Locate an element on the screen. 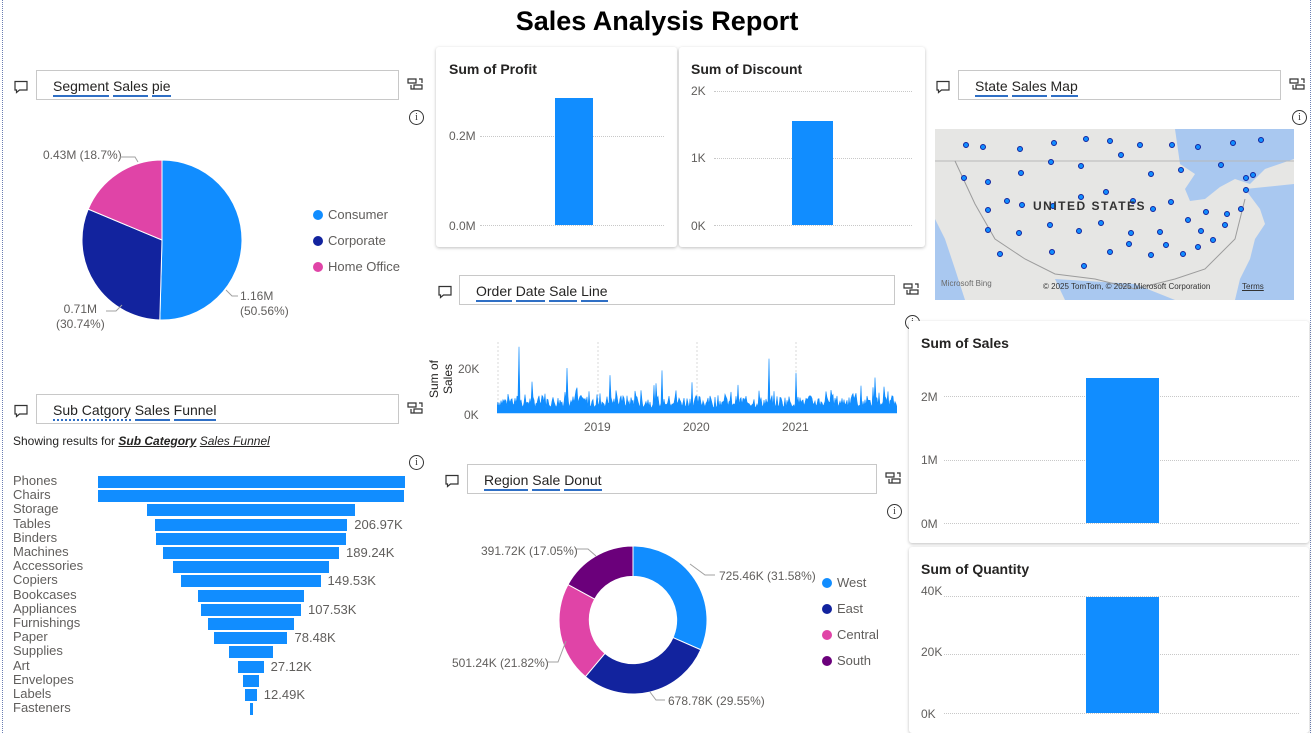 This screenshot has width=1314, height=733. sales-card: Sum of Sales 2M 1M 0M is located at coordinates (1109, 432).